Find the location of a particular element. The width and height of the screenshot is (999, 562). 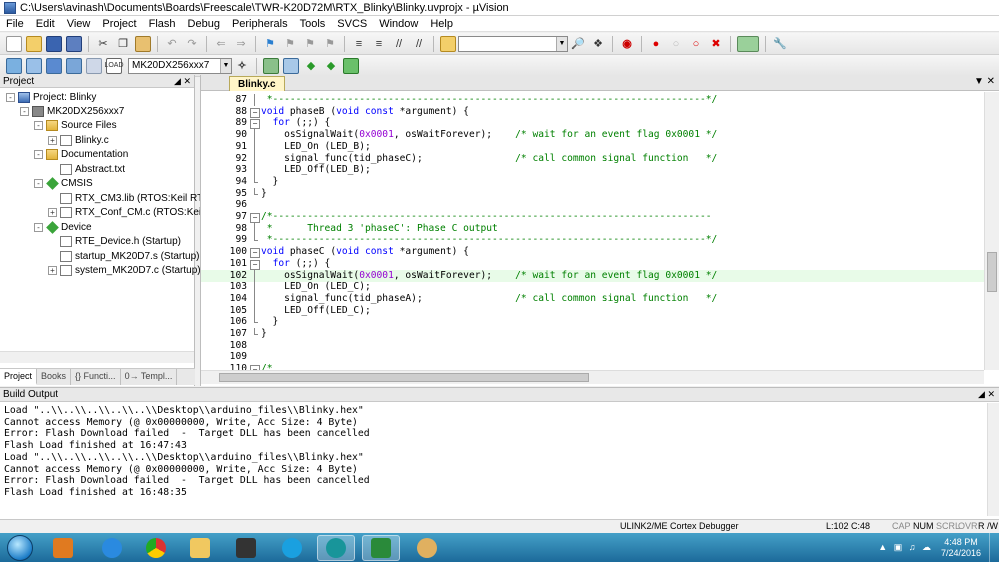

project-horizontal-scrollbar is located at coordinates (97, 357).